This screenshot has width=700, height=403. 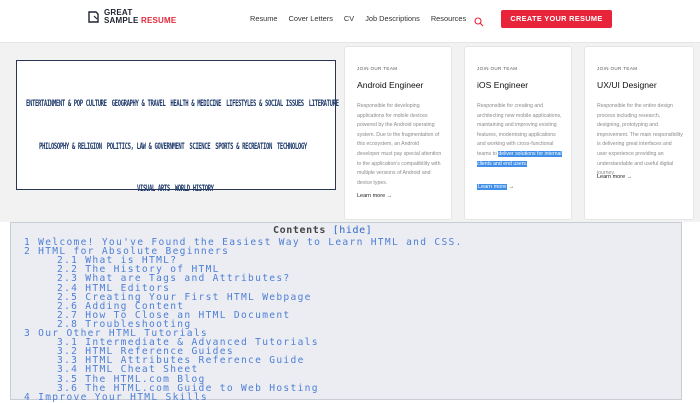 I want to click on card-title: iOS Engineer, so click(x=502, y=85).